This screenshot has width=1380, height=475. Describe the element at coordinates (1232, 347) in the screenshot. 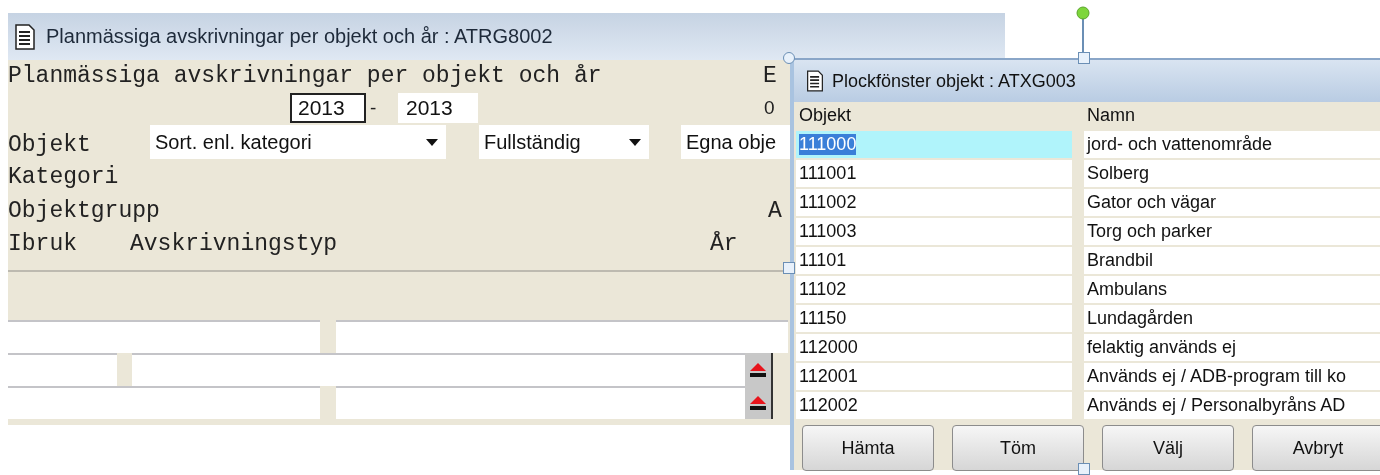

I see `table-cell: felaktig används ej` at that location.